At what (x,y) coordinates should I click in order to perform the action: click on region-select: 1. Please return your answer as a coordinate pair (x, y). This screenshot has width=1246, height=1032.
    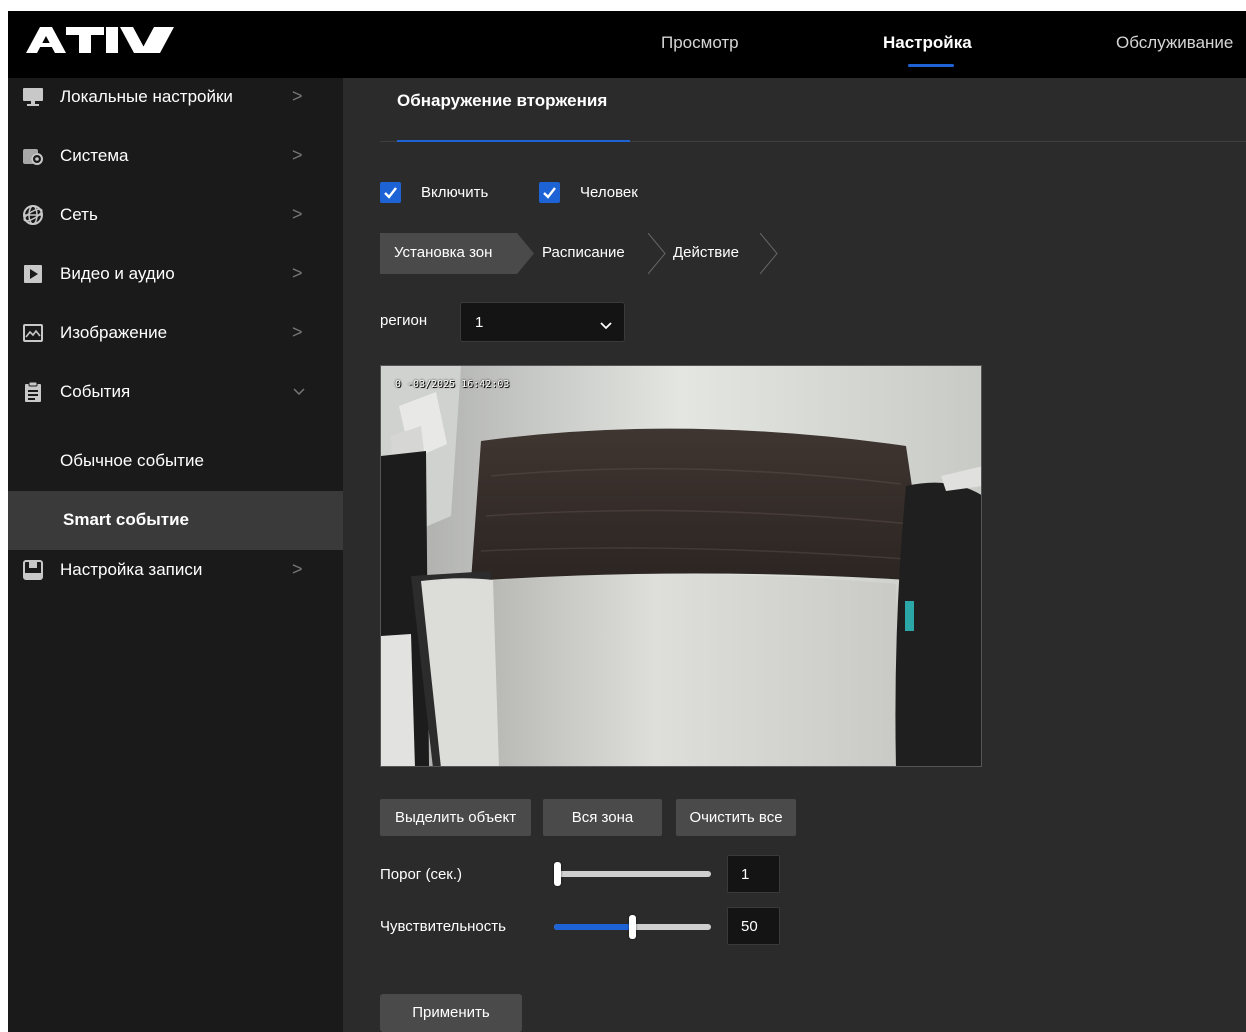
    Looking at the image, I should click on (542, 322).